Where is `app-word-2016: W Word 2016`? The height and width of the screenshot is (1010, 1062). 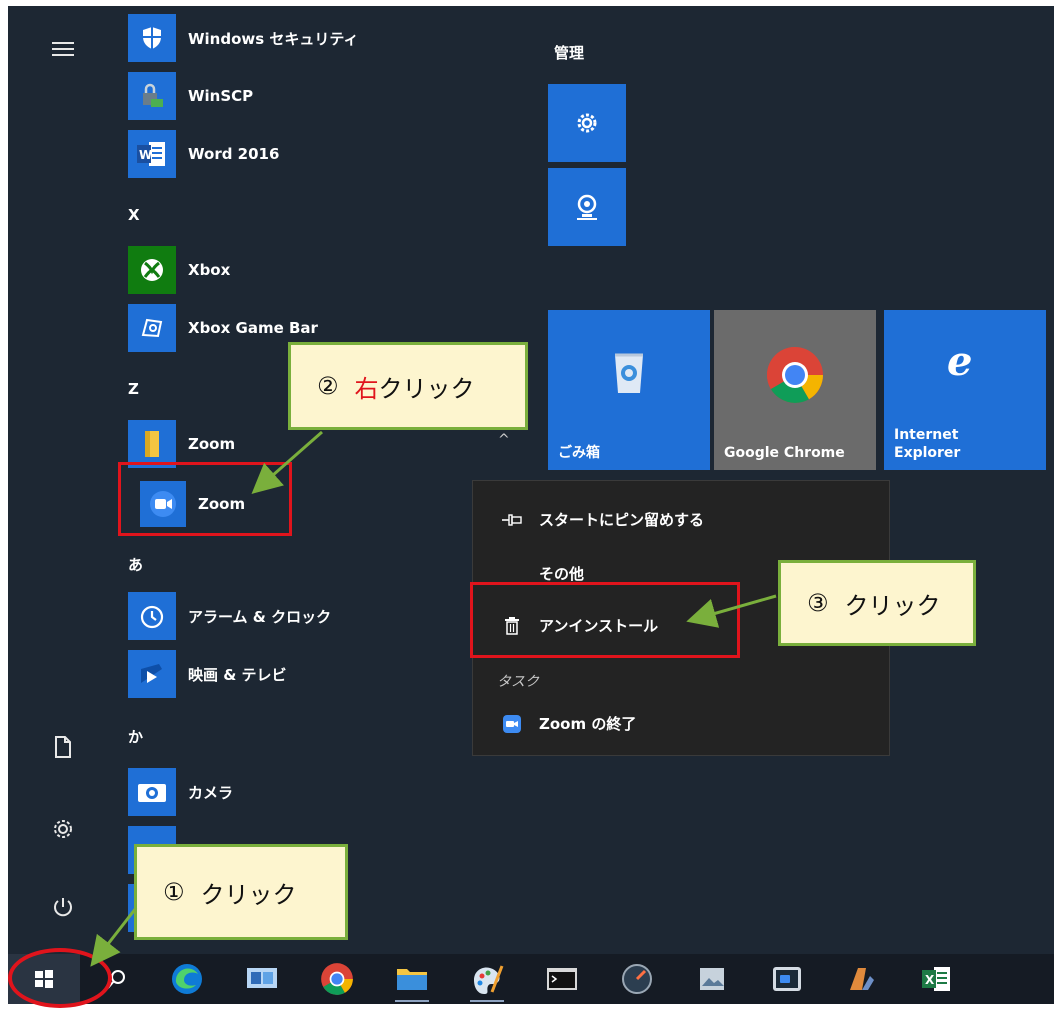 app-word-2016: W Word 2016 is located at coordinates (203, 154).